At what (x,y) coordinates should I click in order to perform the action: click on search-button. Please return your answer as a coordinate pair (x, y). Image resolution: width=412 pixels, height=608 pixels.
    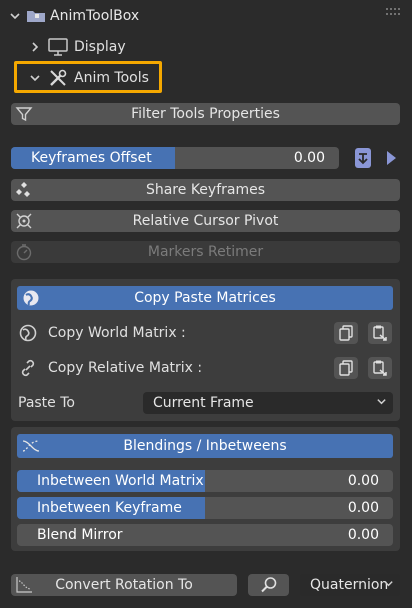
    Looking at the image, I should click on (268, 585).